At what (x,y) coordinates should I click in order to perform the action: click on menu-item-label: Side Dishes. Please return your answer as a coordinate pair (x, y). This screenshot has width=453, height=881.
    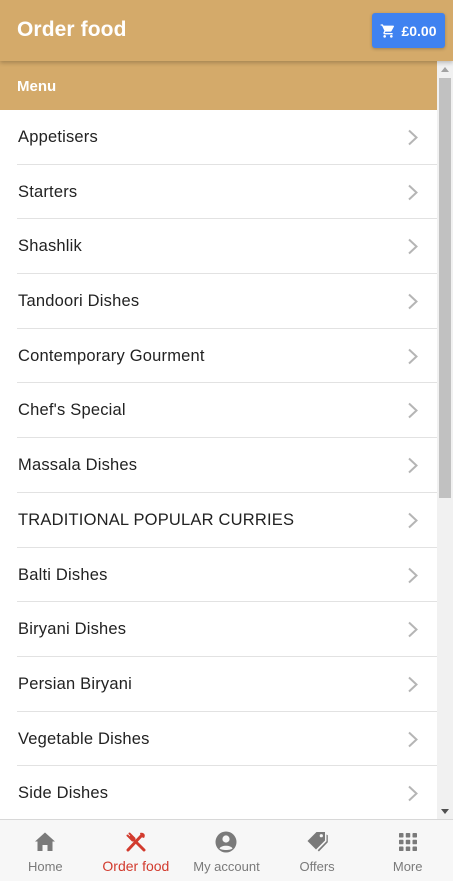
    Looking at the image, I should click on (63, 793).